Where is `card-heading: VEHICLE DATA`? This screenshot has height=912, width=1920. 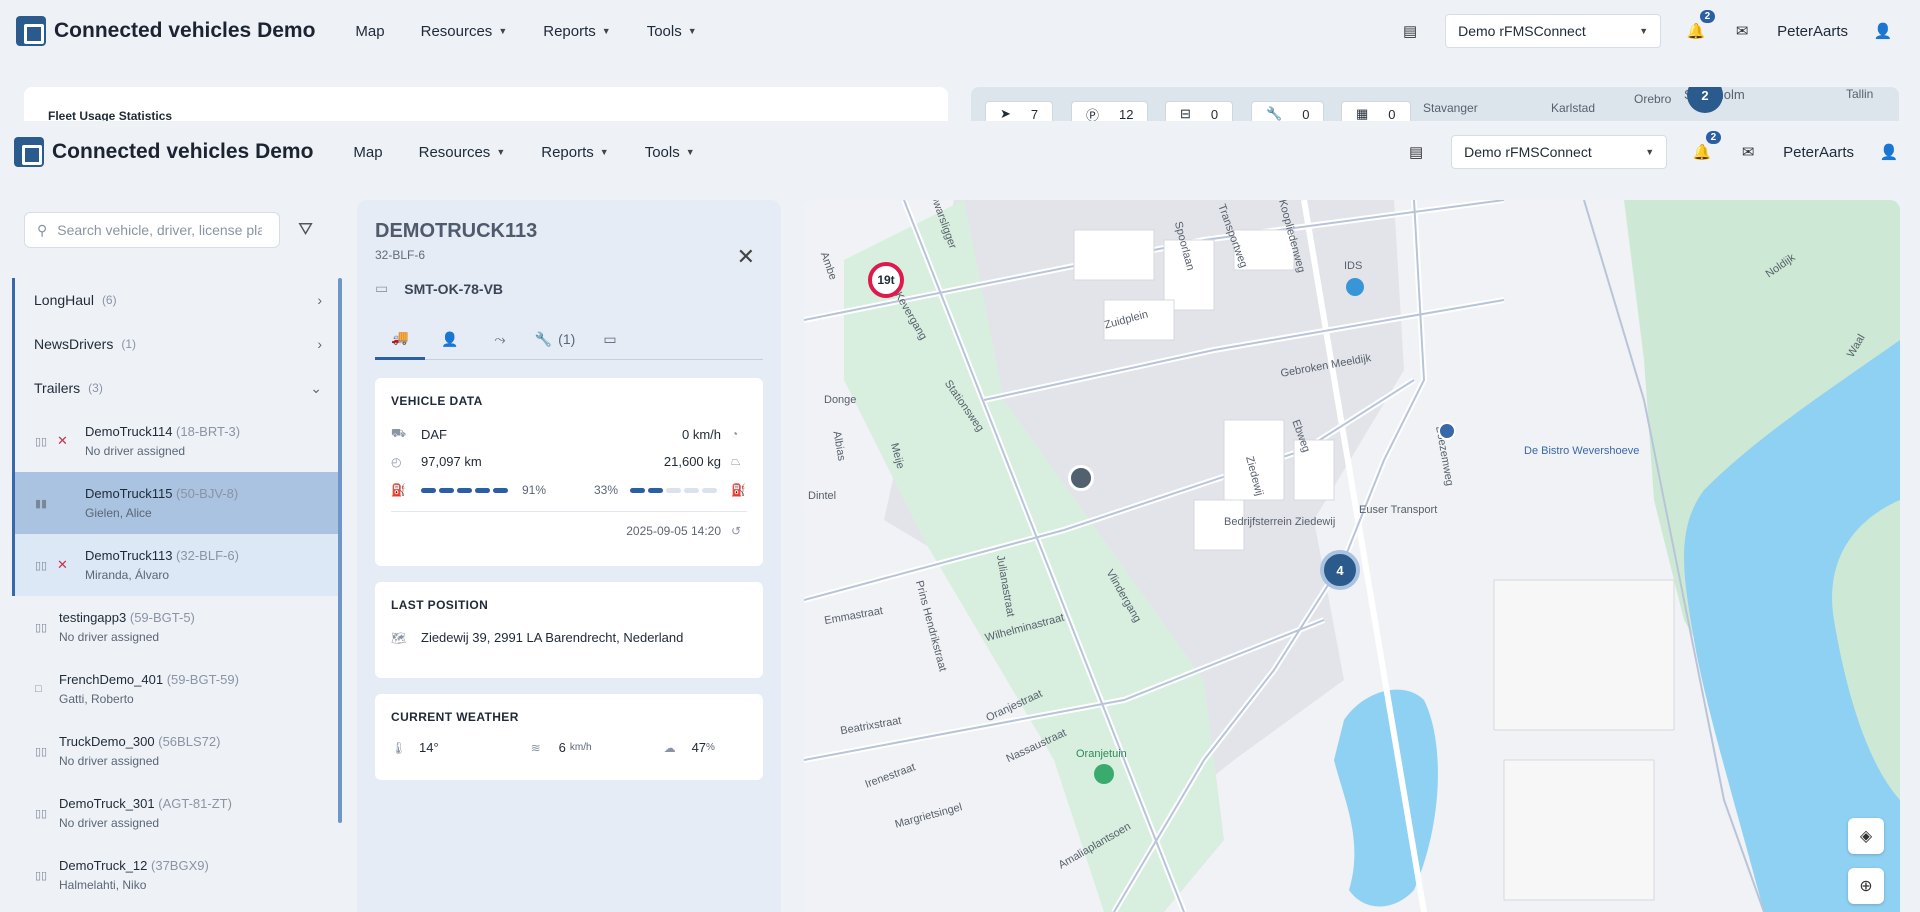
card-heading: VEHICLE DATA is located at coordinates (437, 401).